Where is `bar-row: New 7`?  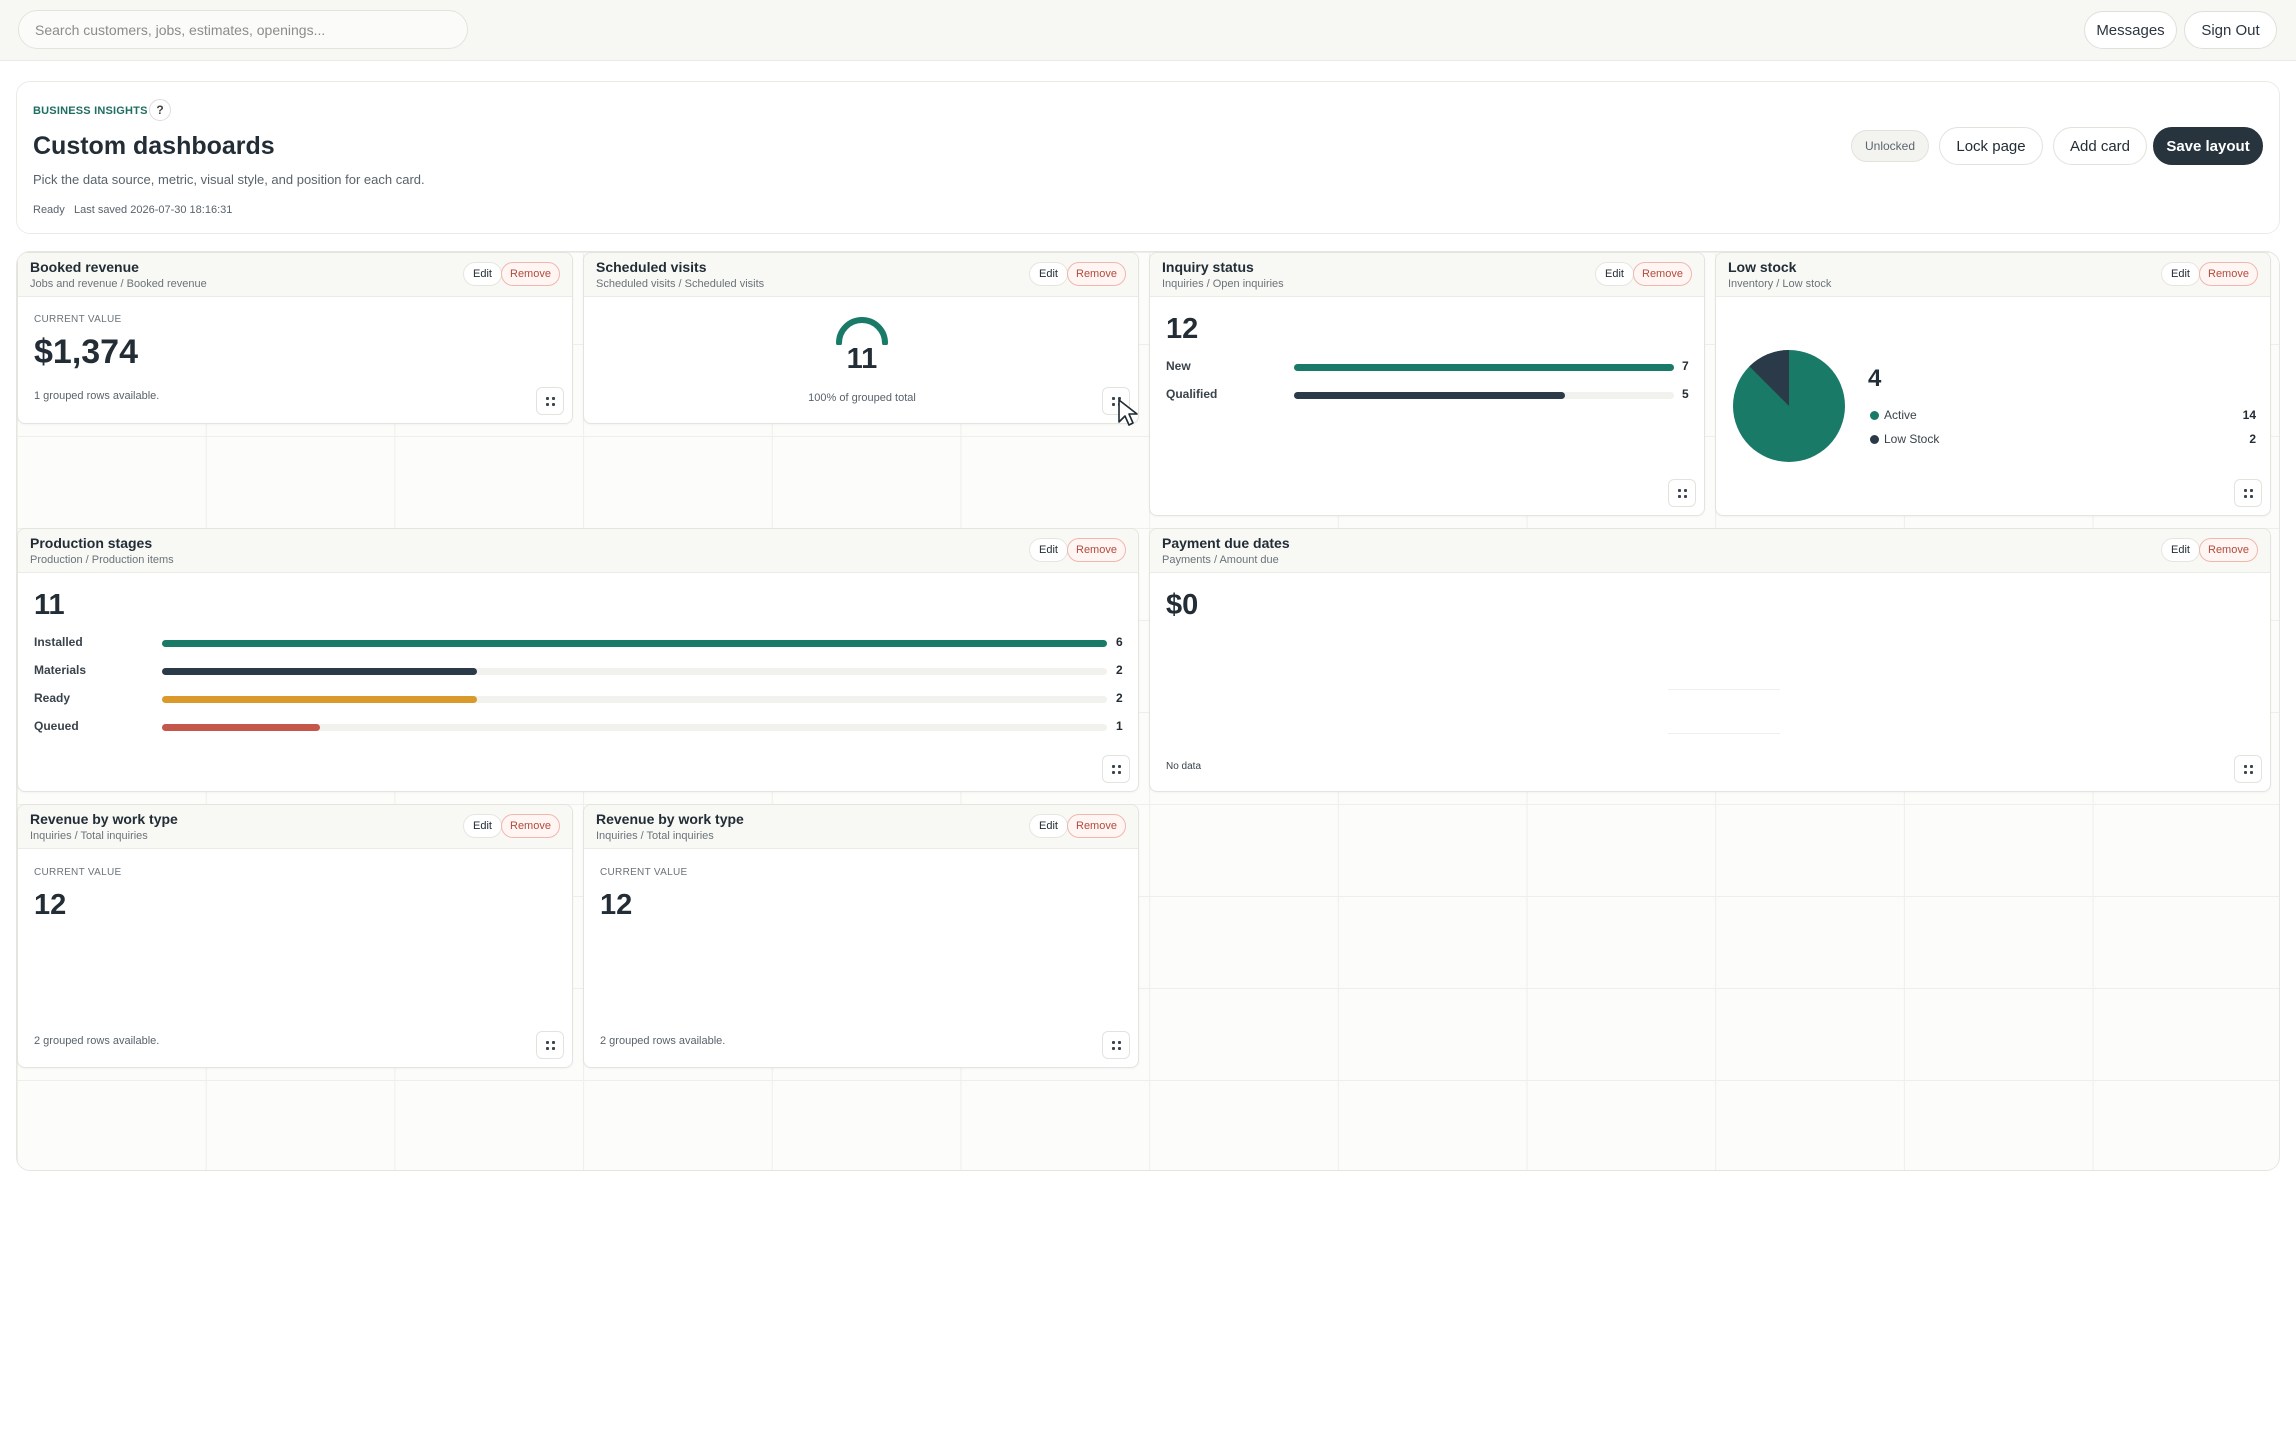
bar-row: New 7 is located at coordinates (1429, 367).